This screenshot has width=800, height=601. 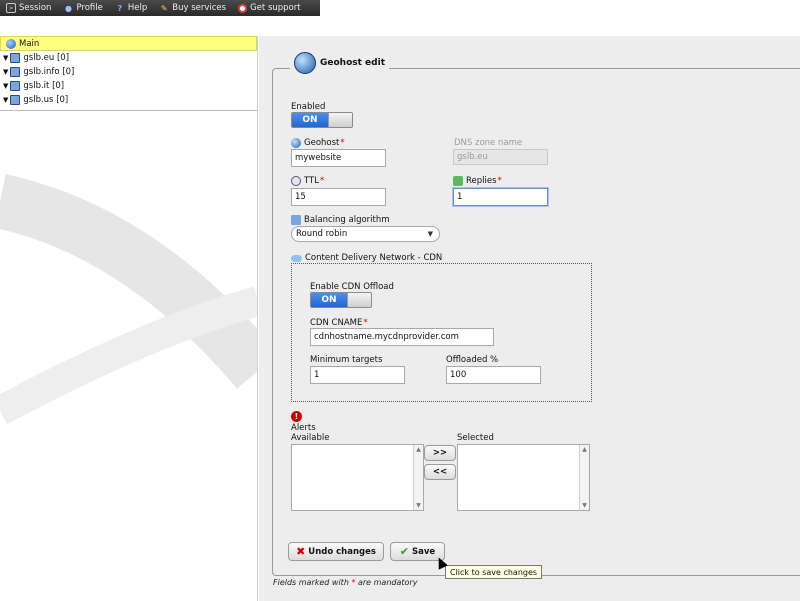 I want to click on cdn-title-text: Content Delivery Network - CDN, so click(x=374, y=258).